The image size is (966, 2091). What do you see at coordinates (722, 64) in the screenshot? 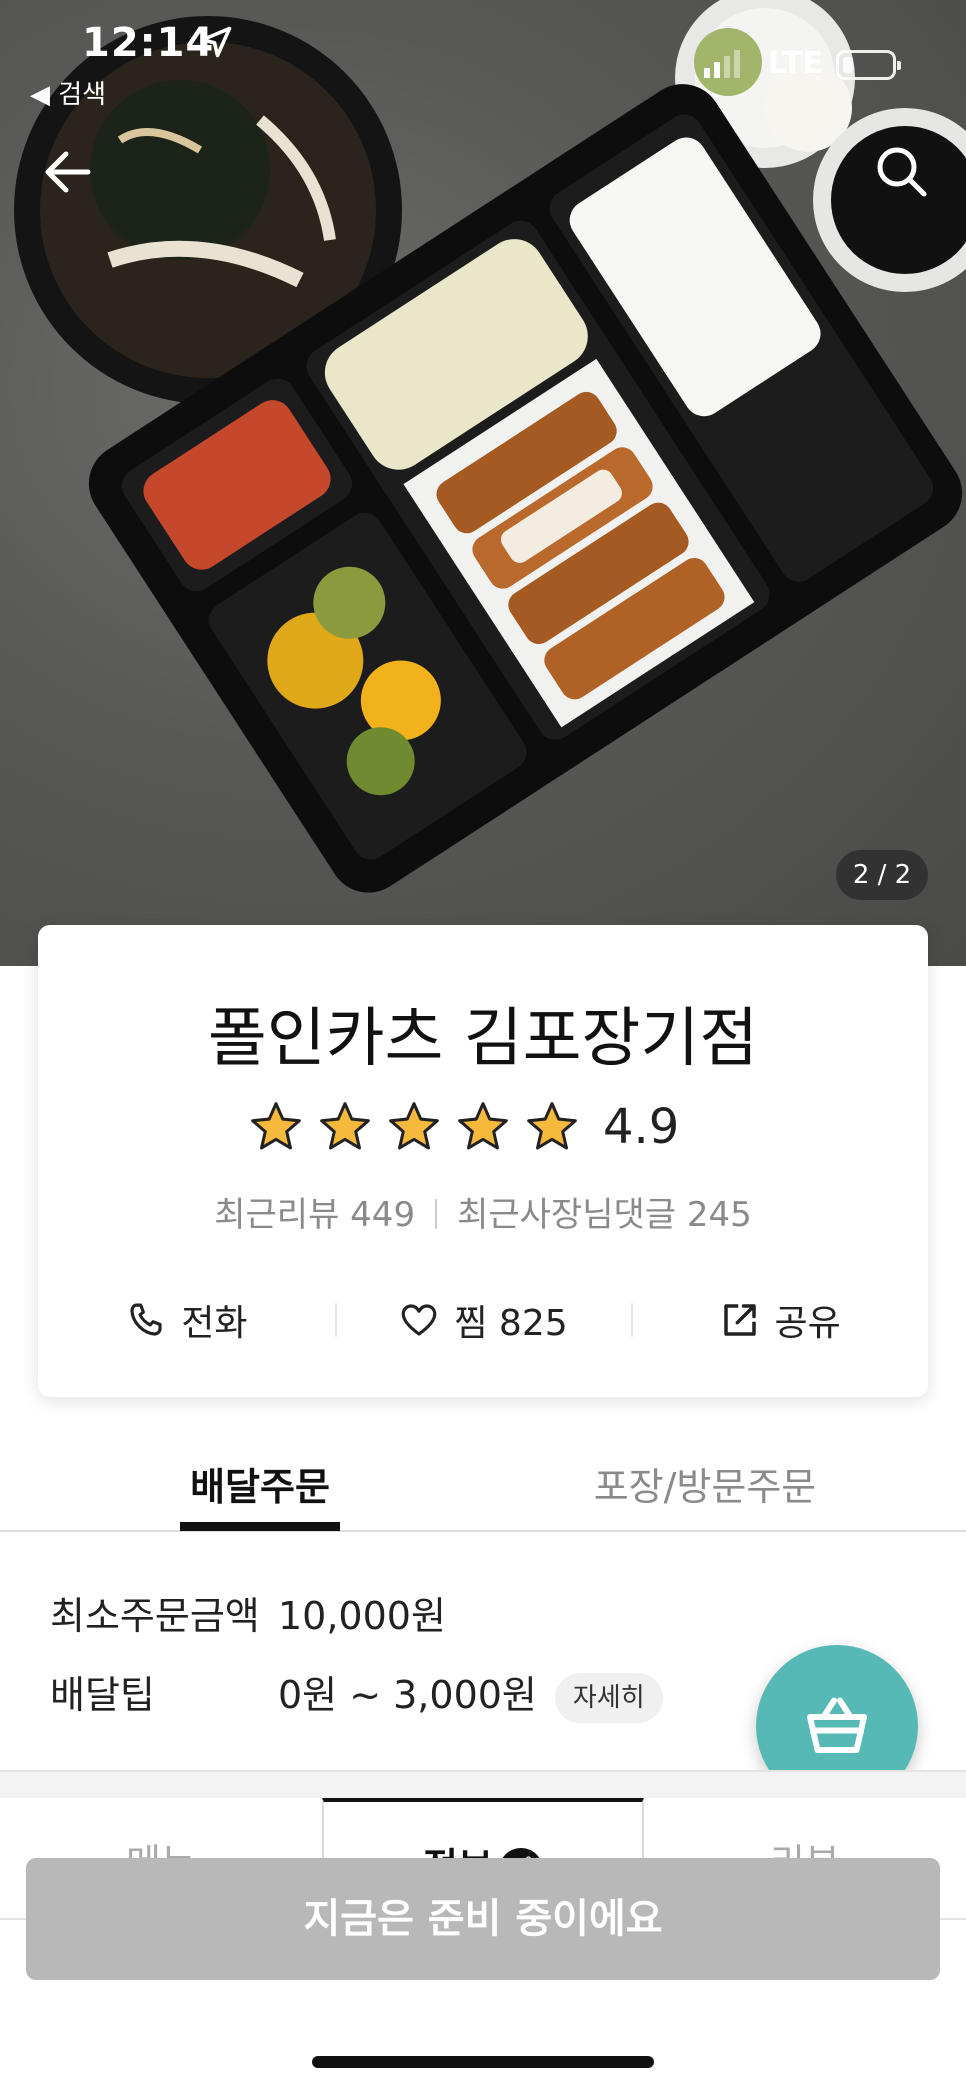
I see `signal-icon` at bounding box center [722, 64].